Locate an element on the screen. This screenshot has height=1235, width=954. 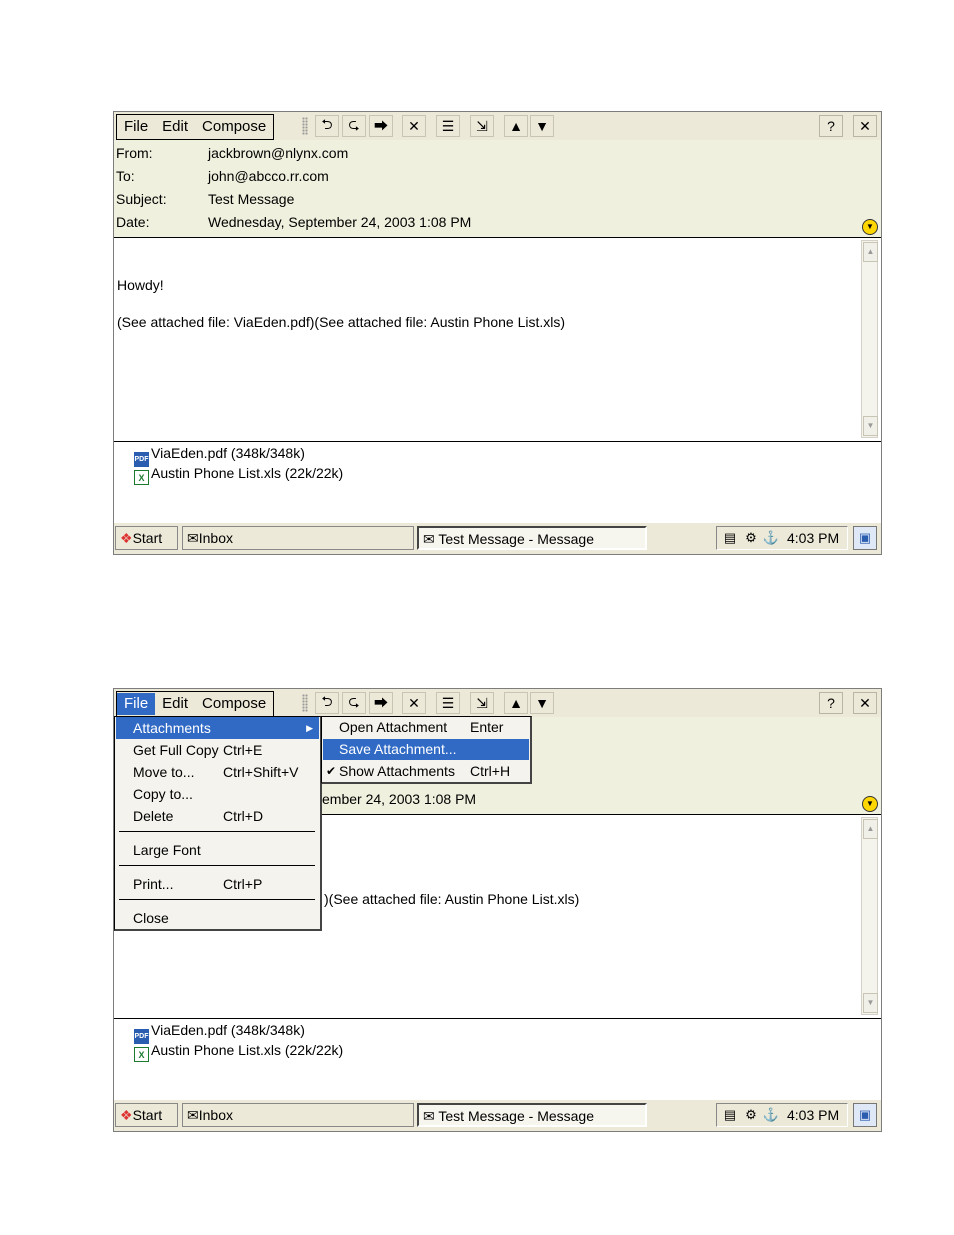
submenu-item-open-attachment: Open Attachment Enter is located at coordinates (426, 727).